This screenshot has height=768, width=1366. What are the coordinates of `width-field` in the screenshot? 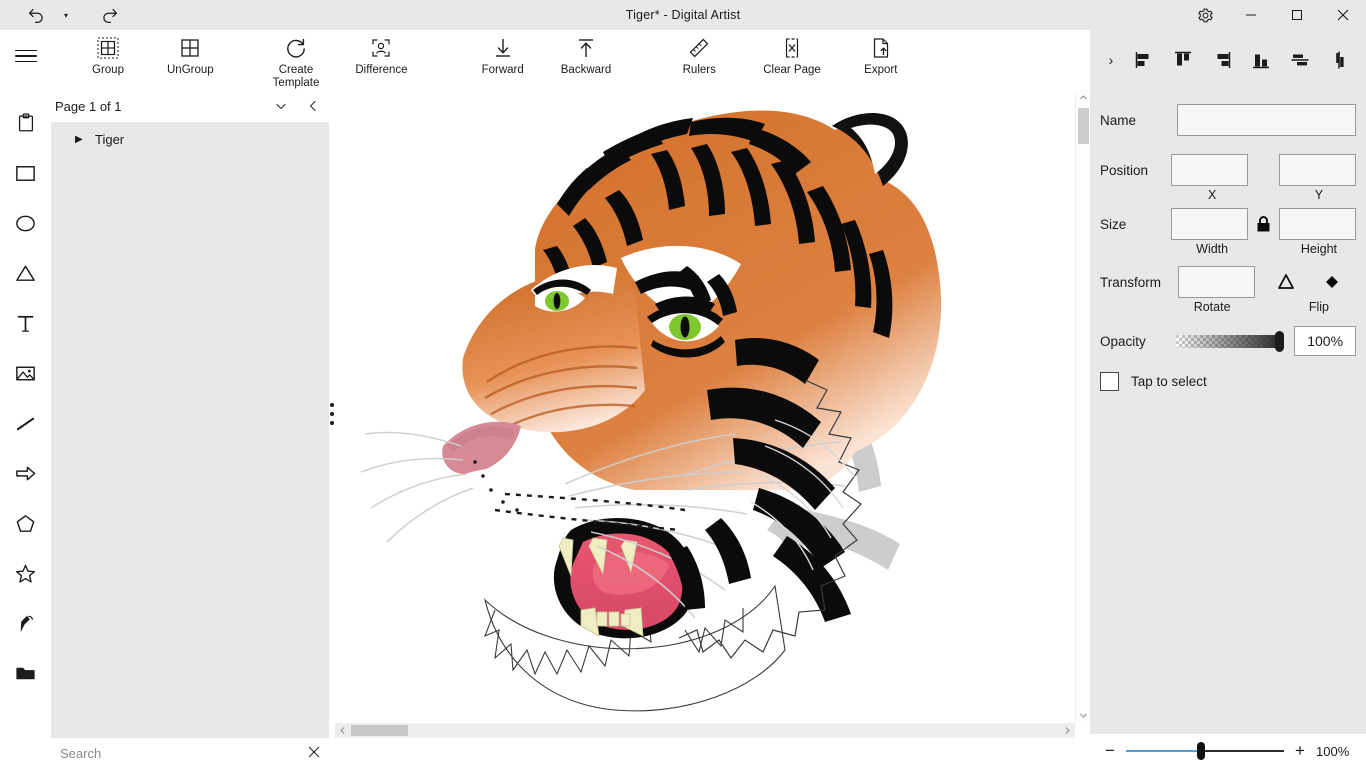 It's located at (1210, 224).